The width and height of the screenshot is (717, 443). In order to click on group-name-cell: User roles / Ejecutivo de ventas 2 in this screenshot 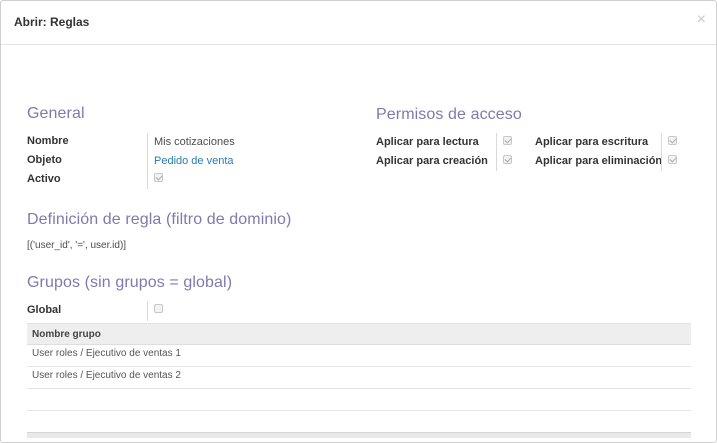, I will do `click(106, 375)`.